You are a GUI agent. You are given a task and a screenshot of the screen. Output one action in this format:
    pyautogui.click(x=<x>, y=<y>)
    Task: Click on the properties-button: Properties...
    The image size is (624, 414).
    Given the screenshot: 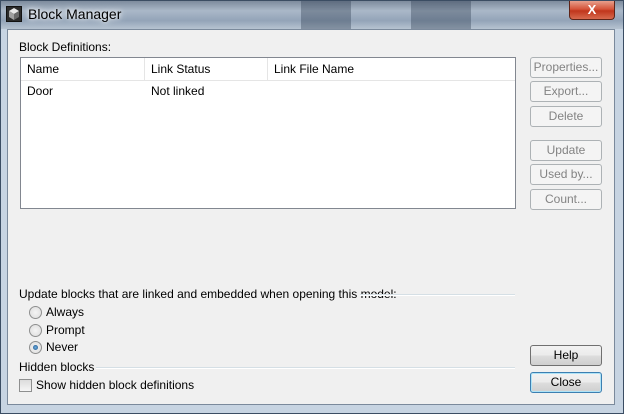 What is the action you would take?
    pyautogui.click(x=566, y=67)
    